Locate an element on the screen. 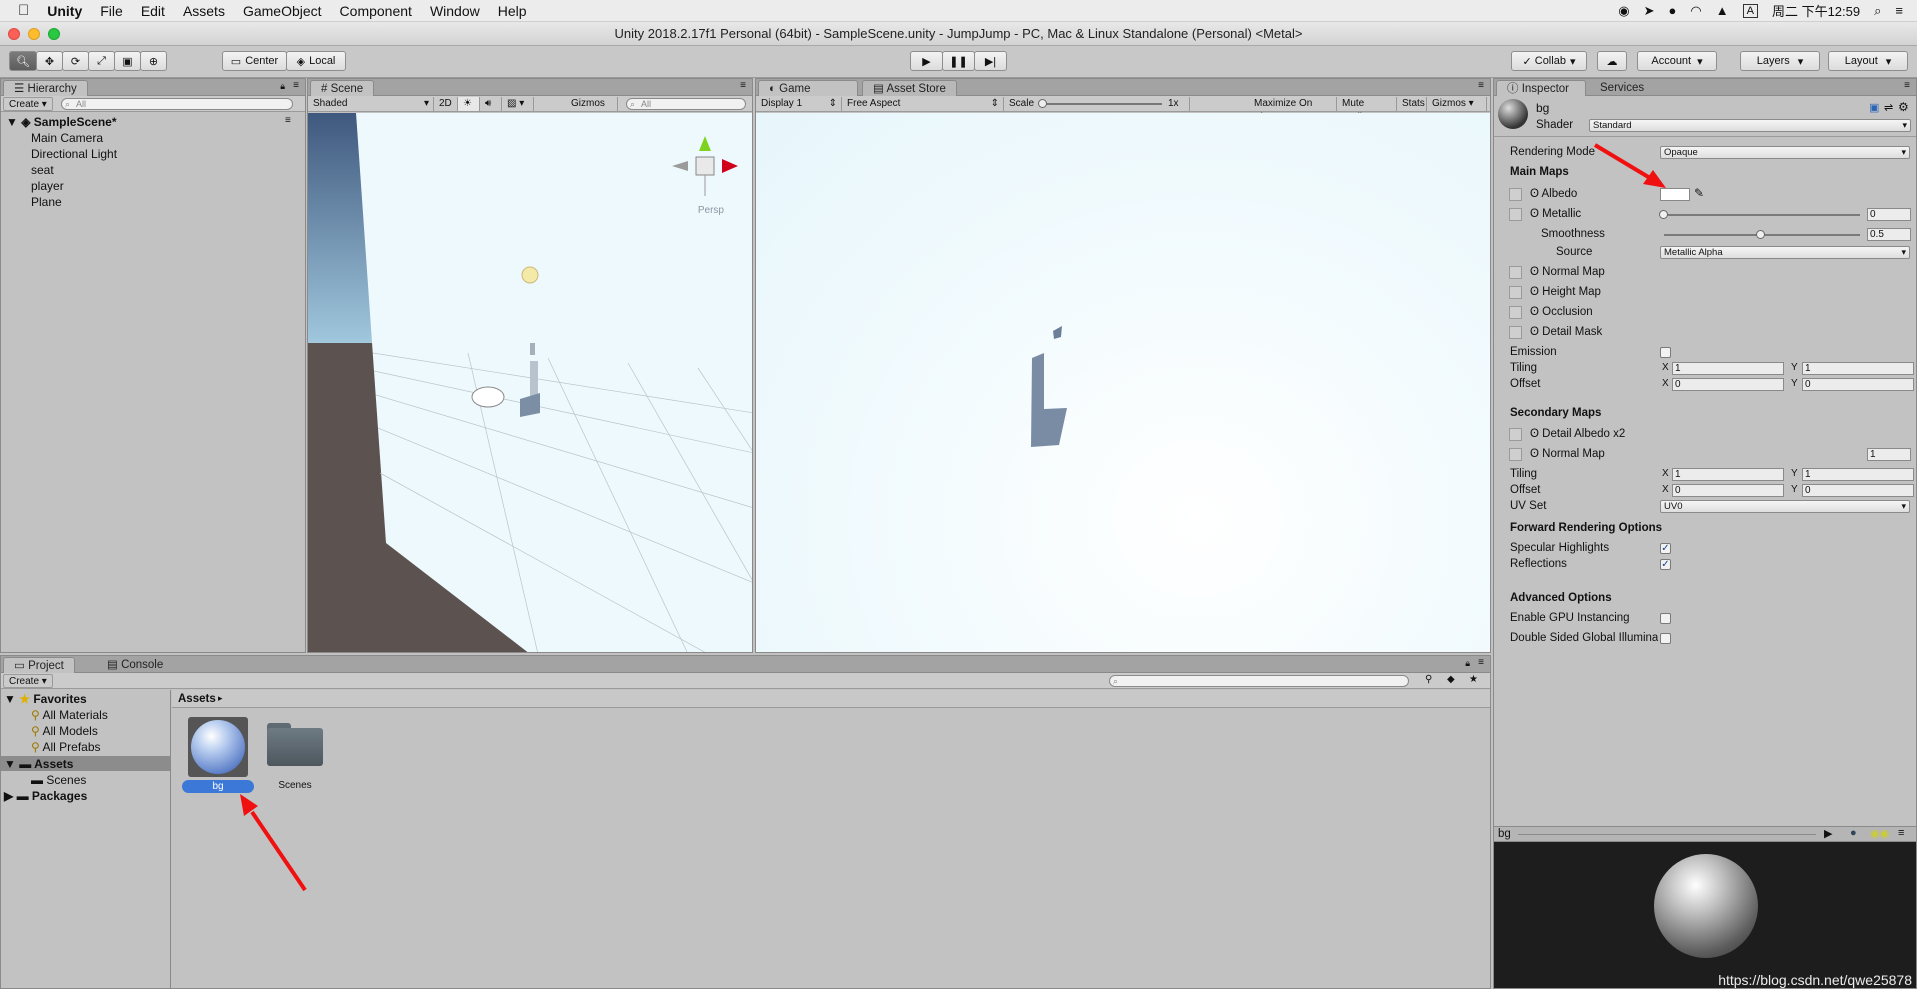 This screenshot has height=989, width=1917. reflections-checkbox: ✓ is located at coordinates (1665, 564).